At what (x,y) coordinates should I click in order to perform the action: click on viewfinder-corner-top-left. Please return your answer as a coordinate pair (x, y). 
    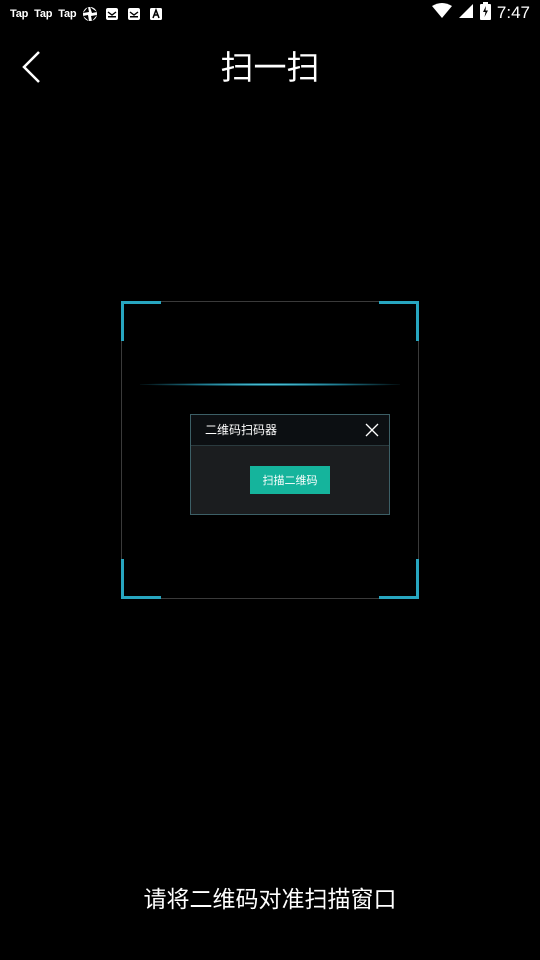
    Looking at the image, I should click on (141, 321).